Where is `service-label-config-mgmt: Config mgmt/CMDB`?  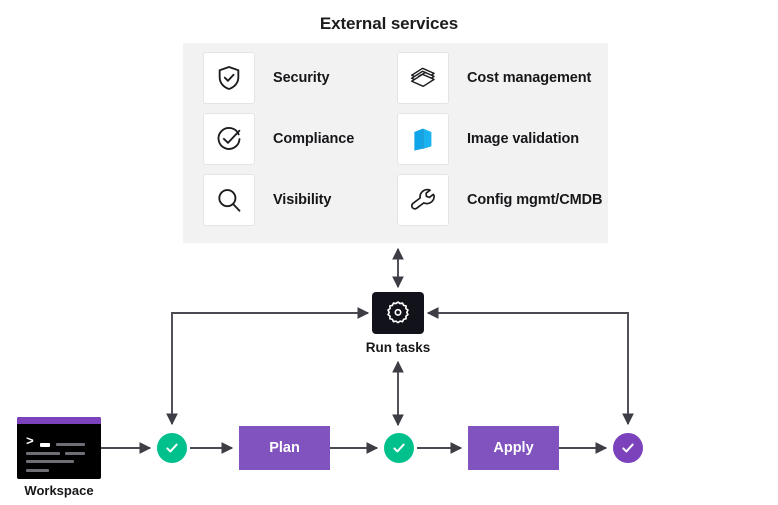 service-label-config-mgmt: Config mgmt/CMDB is located at coordinates (535, 200).